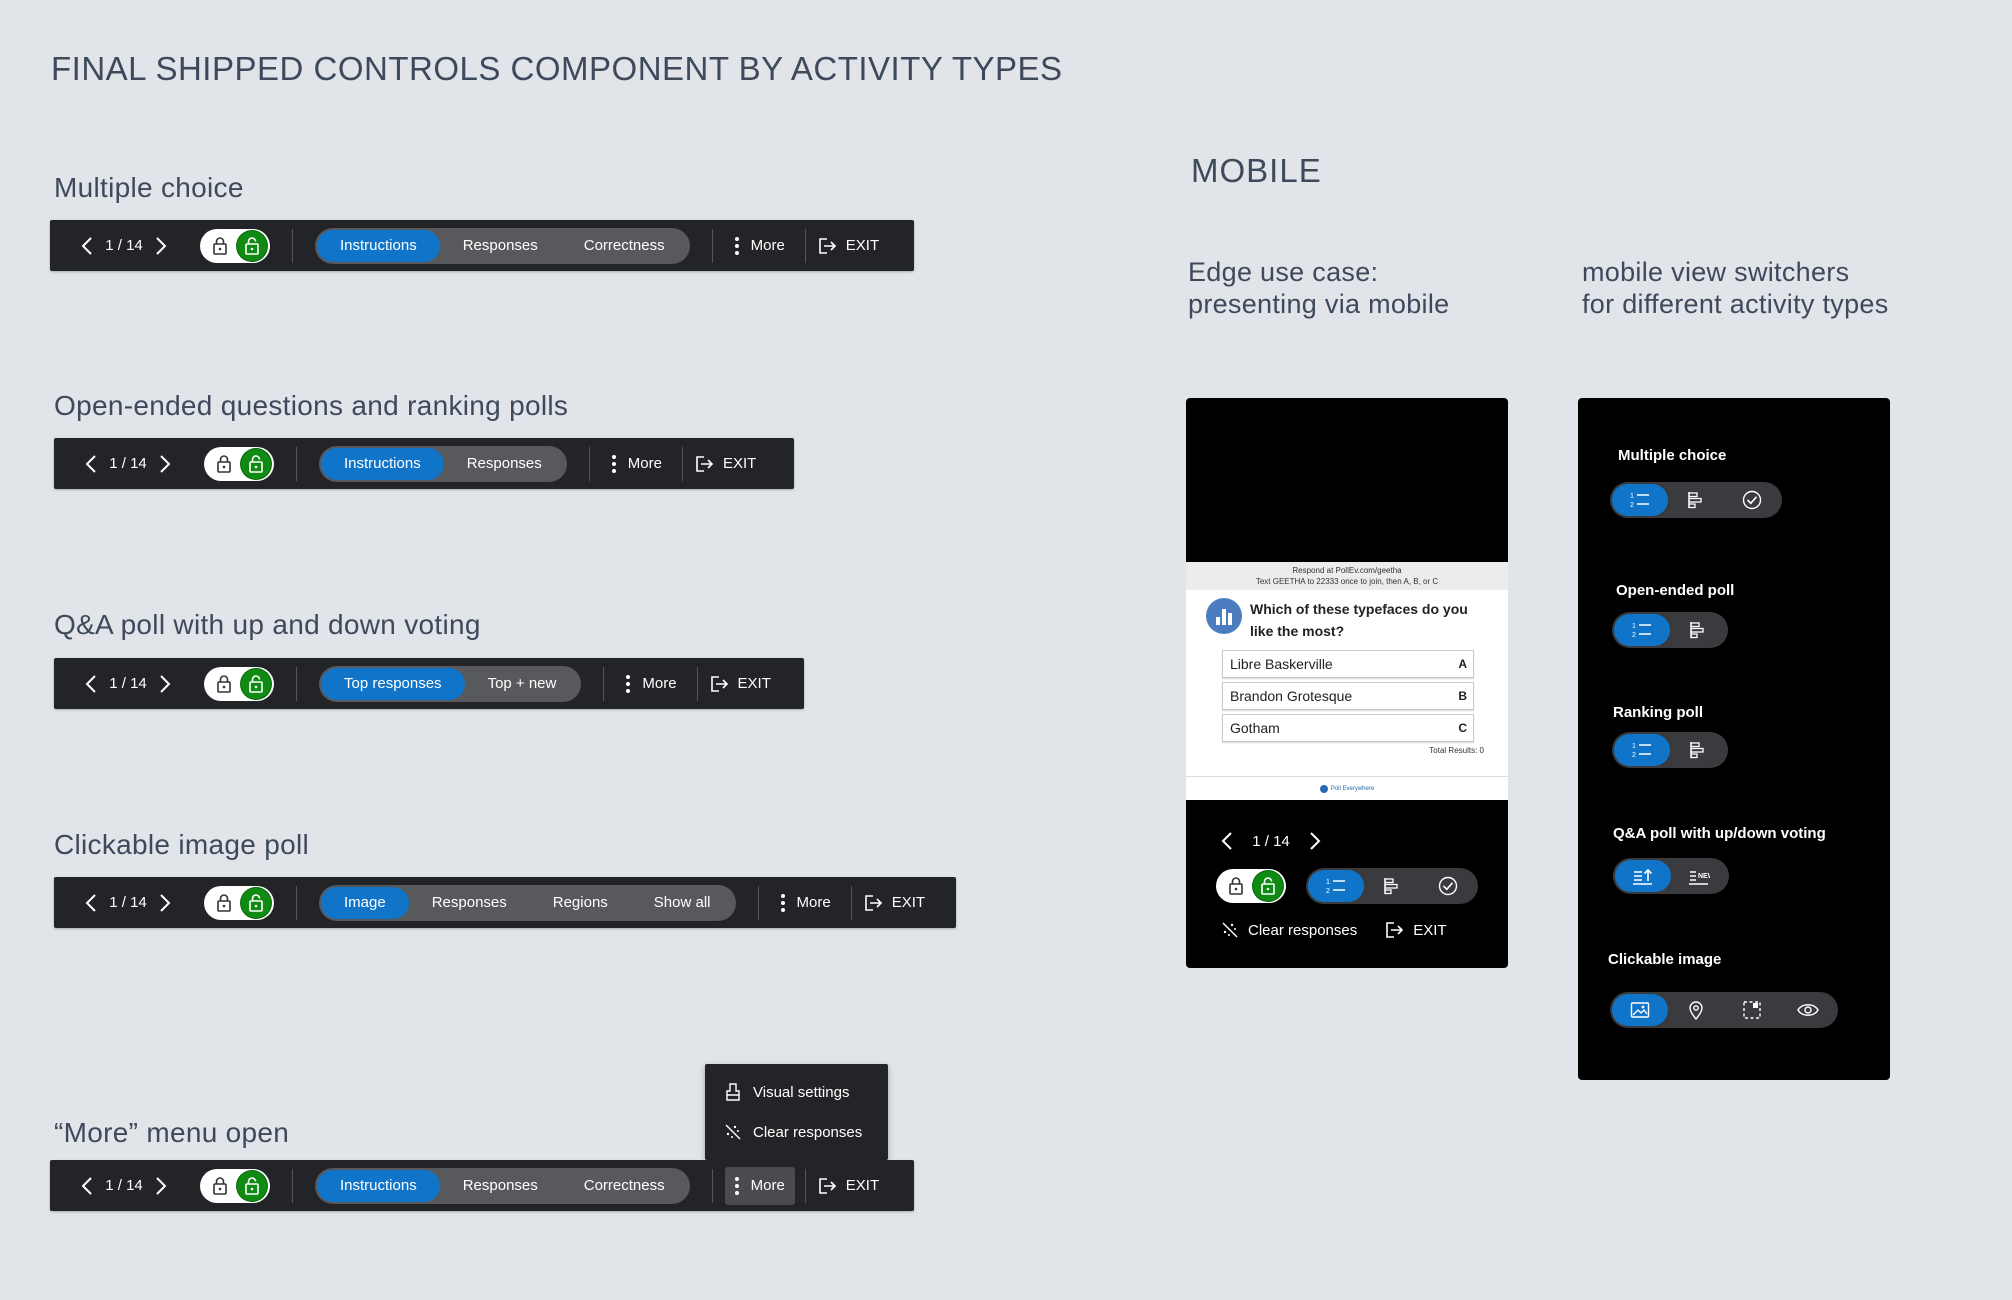 Image resolution: width=2012 pixels, height=1300 pixels. I want to click on menu-item-clear-responses: Clear responses, so click(796, 1132).